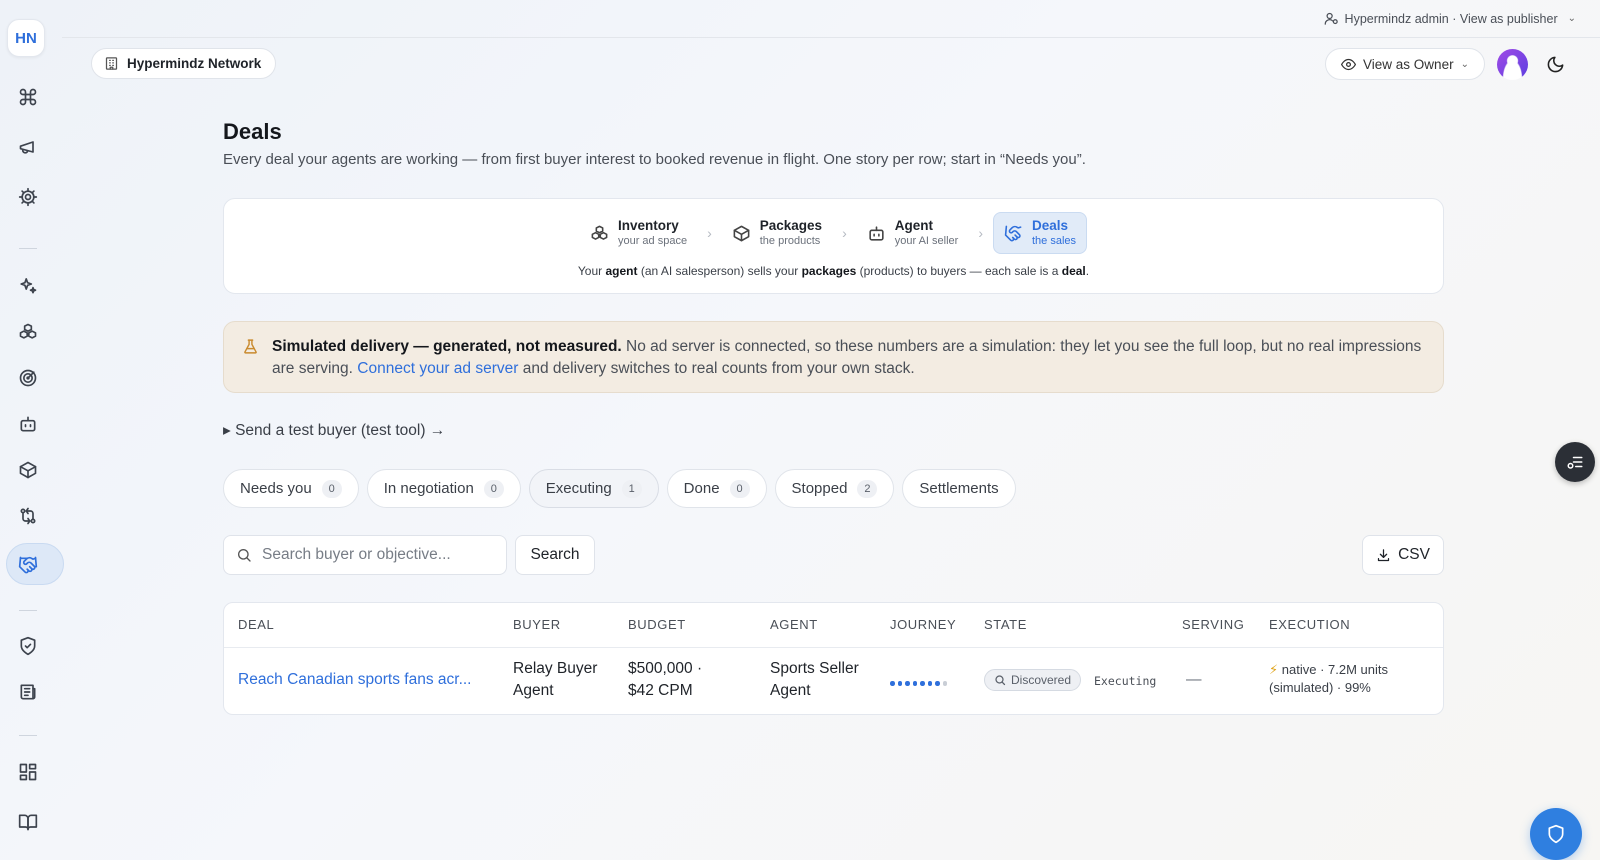 This screenshot has width=1600, height=860. Describe the element at coordinates (537, 624) in the screenshot. I see `column-header-buyer: BUYER` at that location.